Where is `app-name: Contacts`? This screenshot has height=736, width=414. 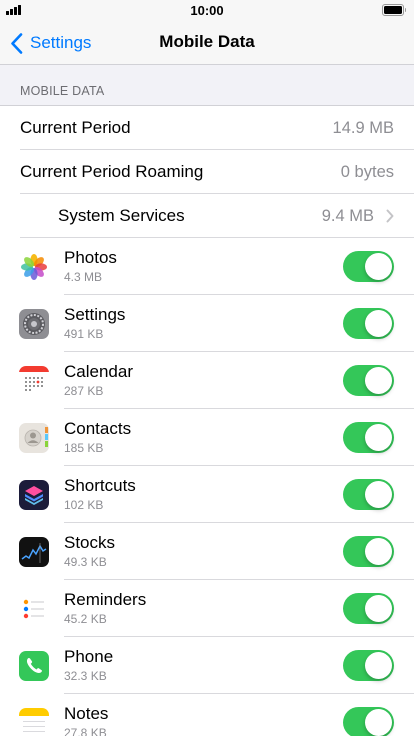
app-name: Contacts is located at coordinates (98, 428).